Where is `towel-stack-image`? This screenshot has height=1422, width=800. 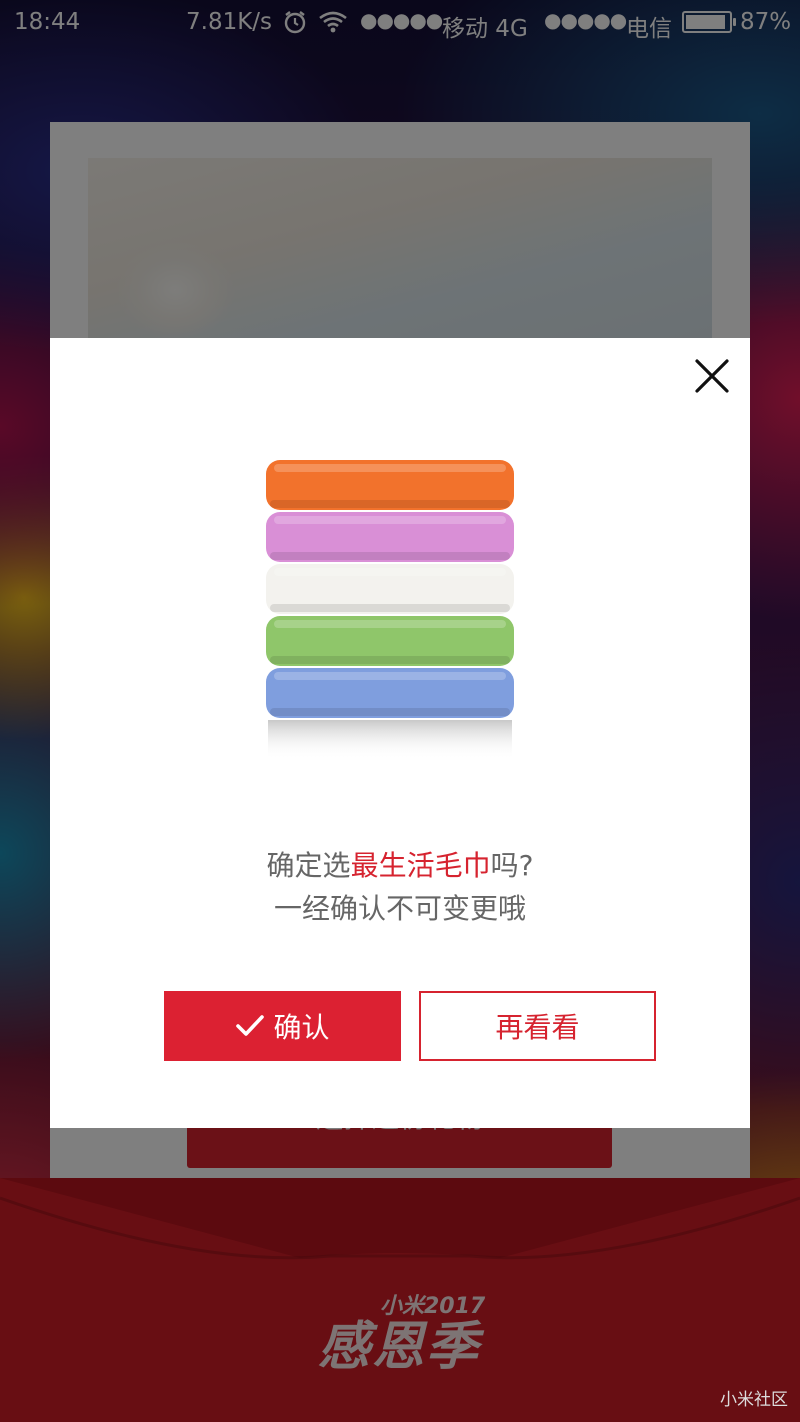
towel-stack-image is located at coordinates (390, 614).